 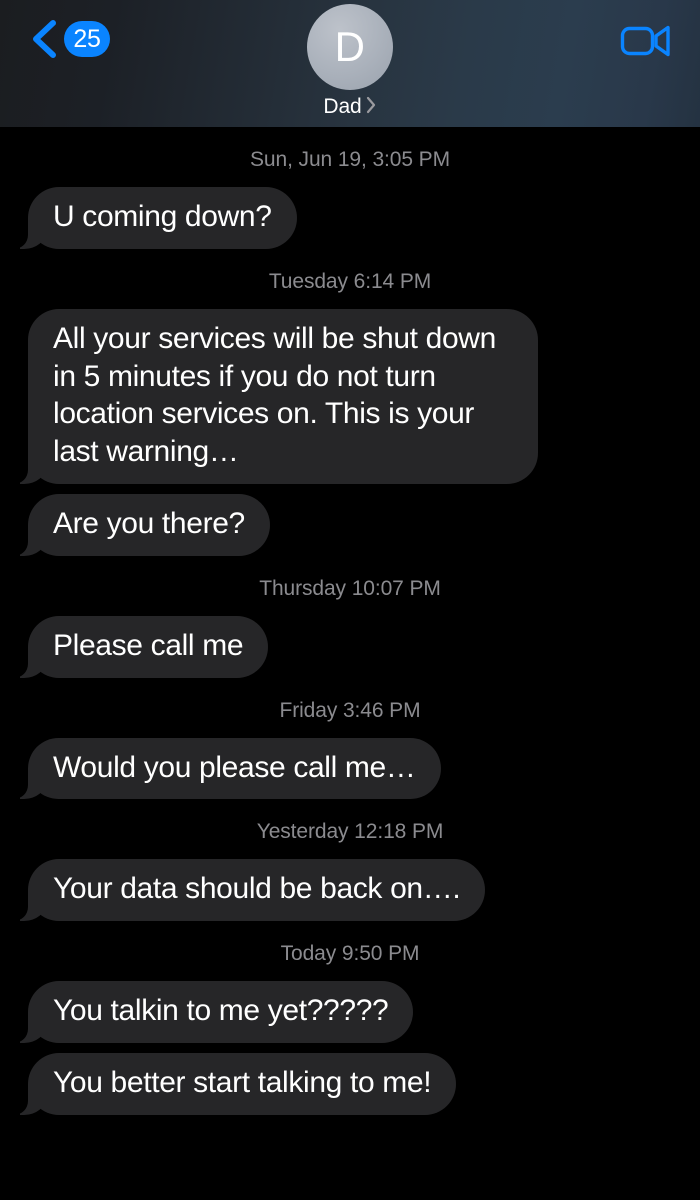 I want to click on message-text: Are you there?, so click(x=149, y=523).